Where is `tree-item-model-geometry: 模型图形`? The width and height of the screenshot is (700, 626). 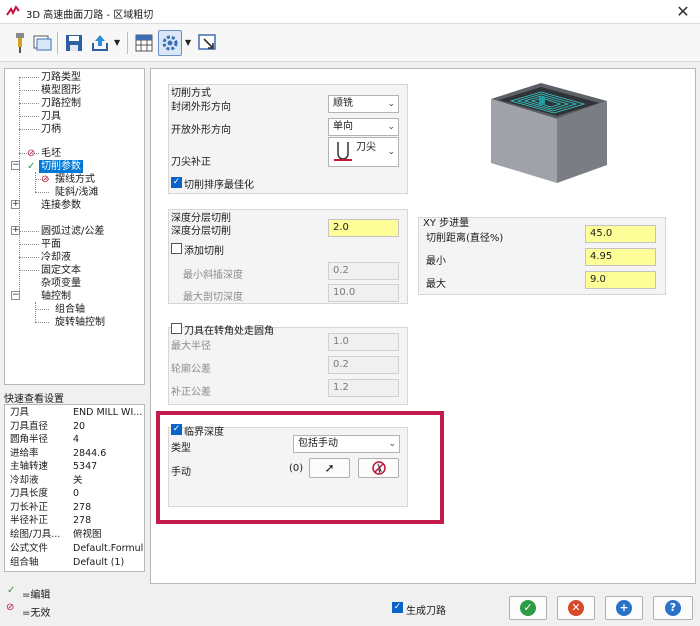 tree-item-model-geometry: 模型图形 is located at coordinates (61, 90).